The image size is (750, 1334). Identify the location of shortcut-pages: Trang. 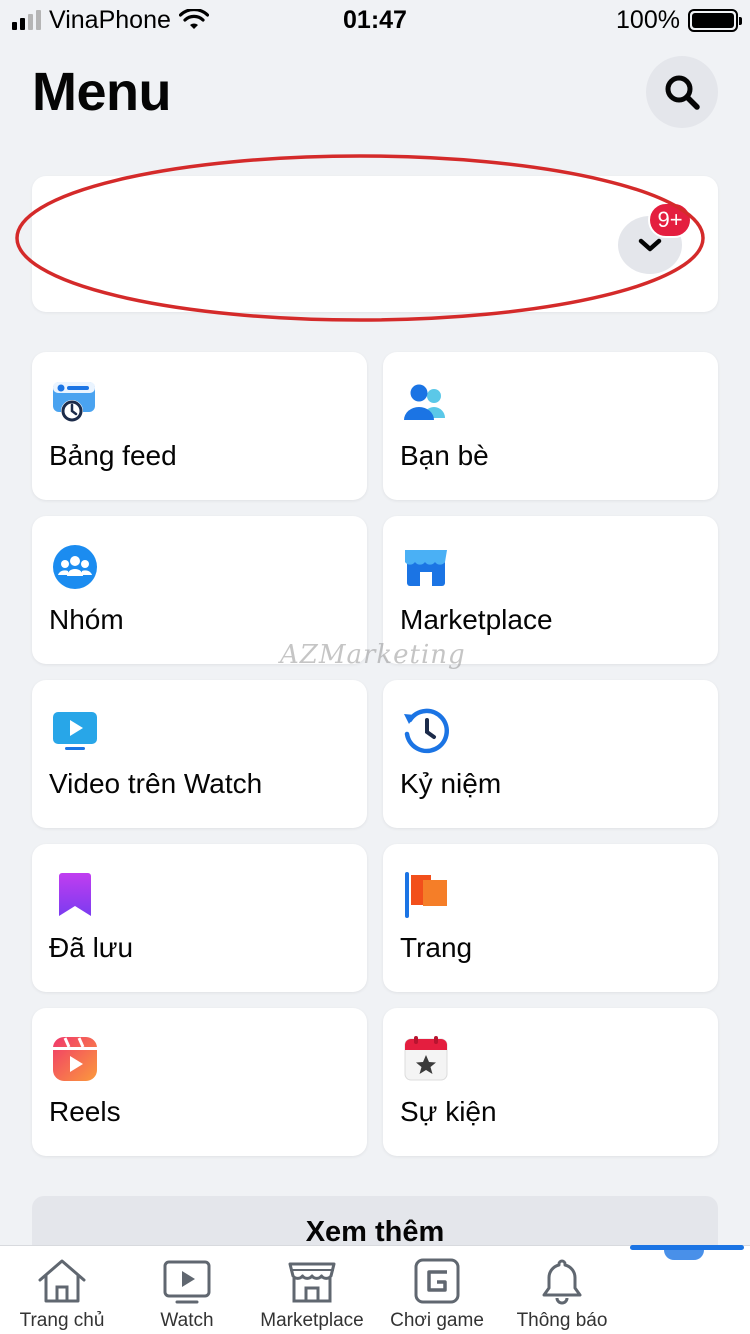
(550, 918).